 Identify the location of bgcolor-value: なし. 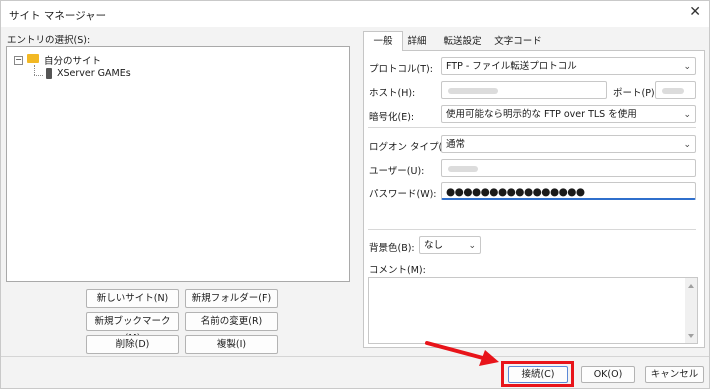
(434, 245).